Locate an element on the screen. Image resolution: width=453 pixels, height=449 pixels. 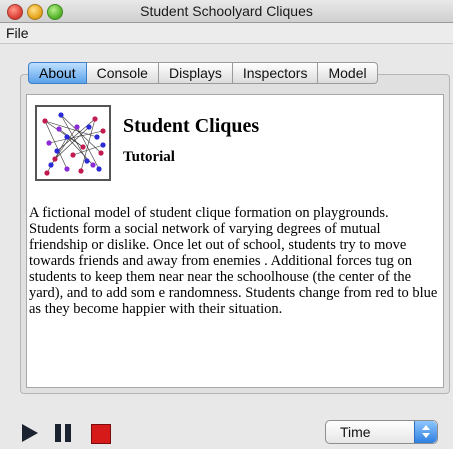
time-select-value: Time is located at coordinates (355, 432).